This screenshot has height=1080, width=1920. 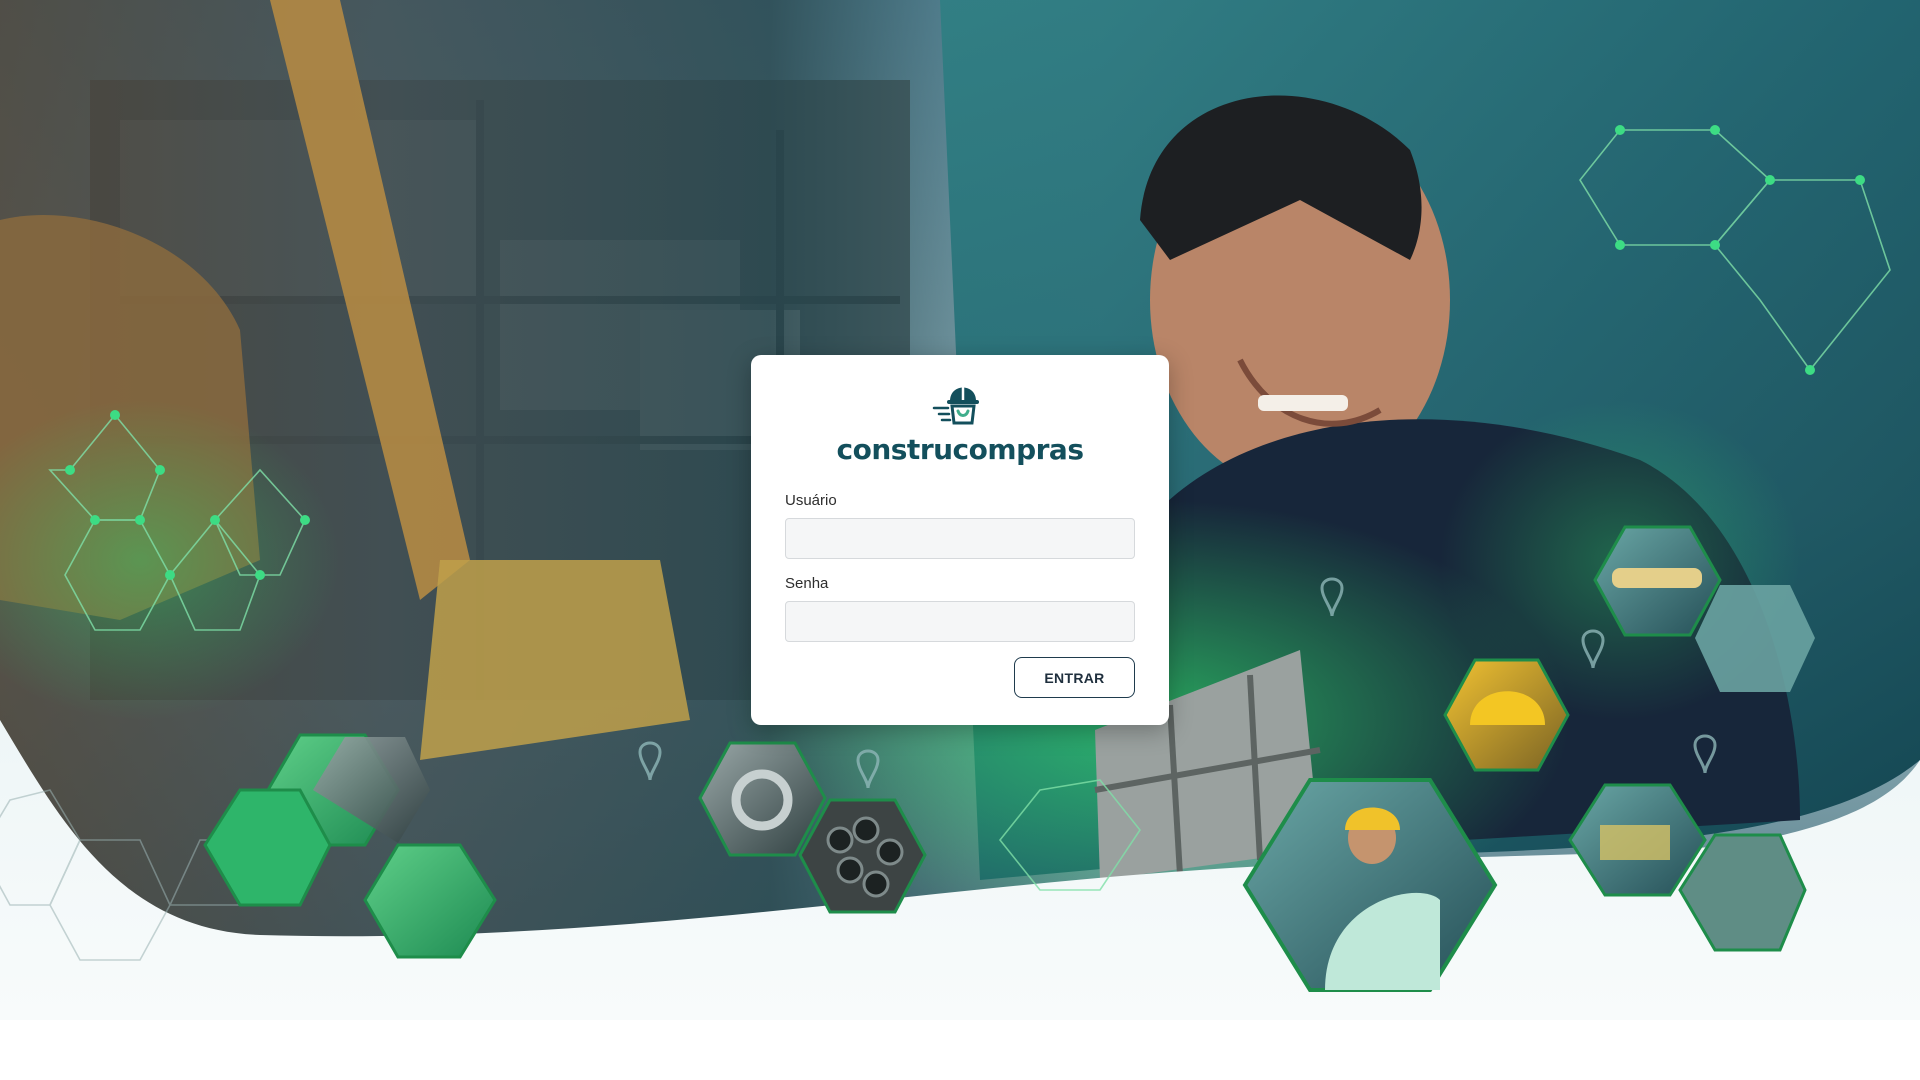 What do you see at coordinates (807, 583) in the screenshot?
I see `password-label: Senha` at bounding box center [807, 583].